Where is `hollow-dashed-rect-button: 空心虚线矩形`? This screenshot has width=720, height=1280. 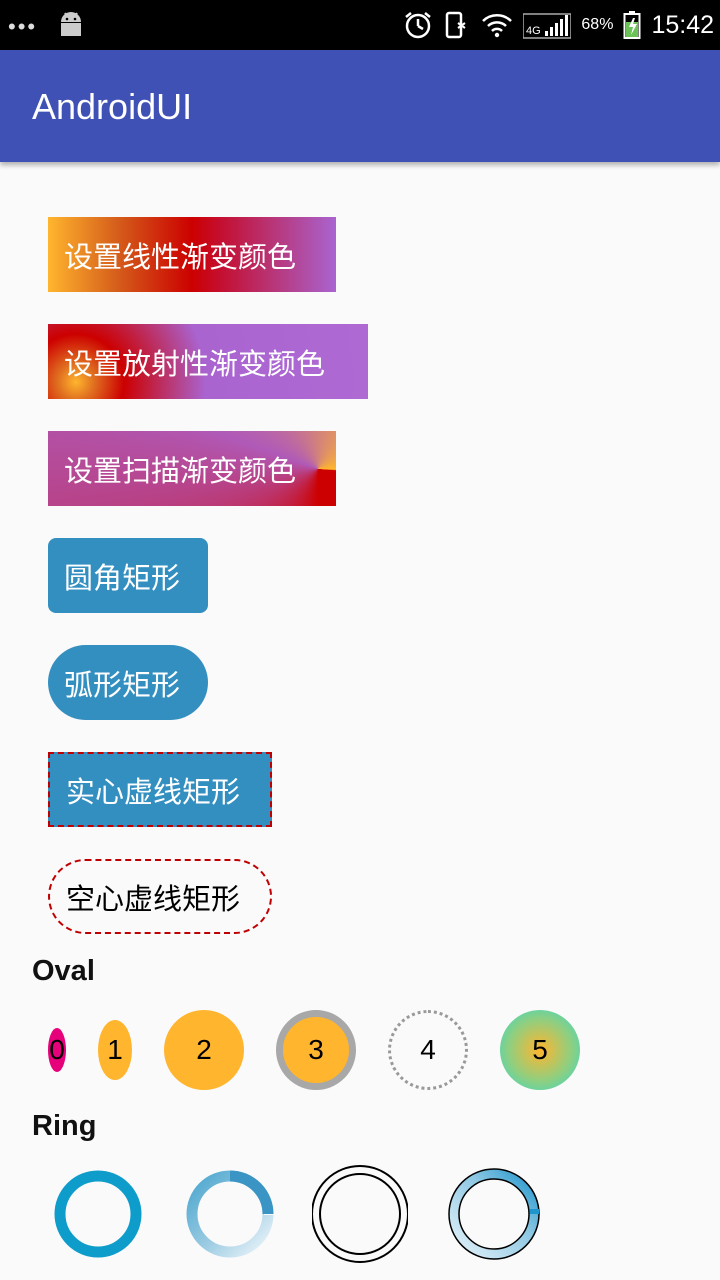
hollow-dashed-rect-button: 空心虚线矩形 is located at coordinates (160, 896).